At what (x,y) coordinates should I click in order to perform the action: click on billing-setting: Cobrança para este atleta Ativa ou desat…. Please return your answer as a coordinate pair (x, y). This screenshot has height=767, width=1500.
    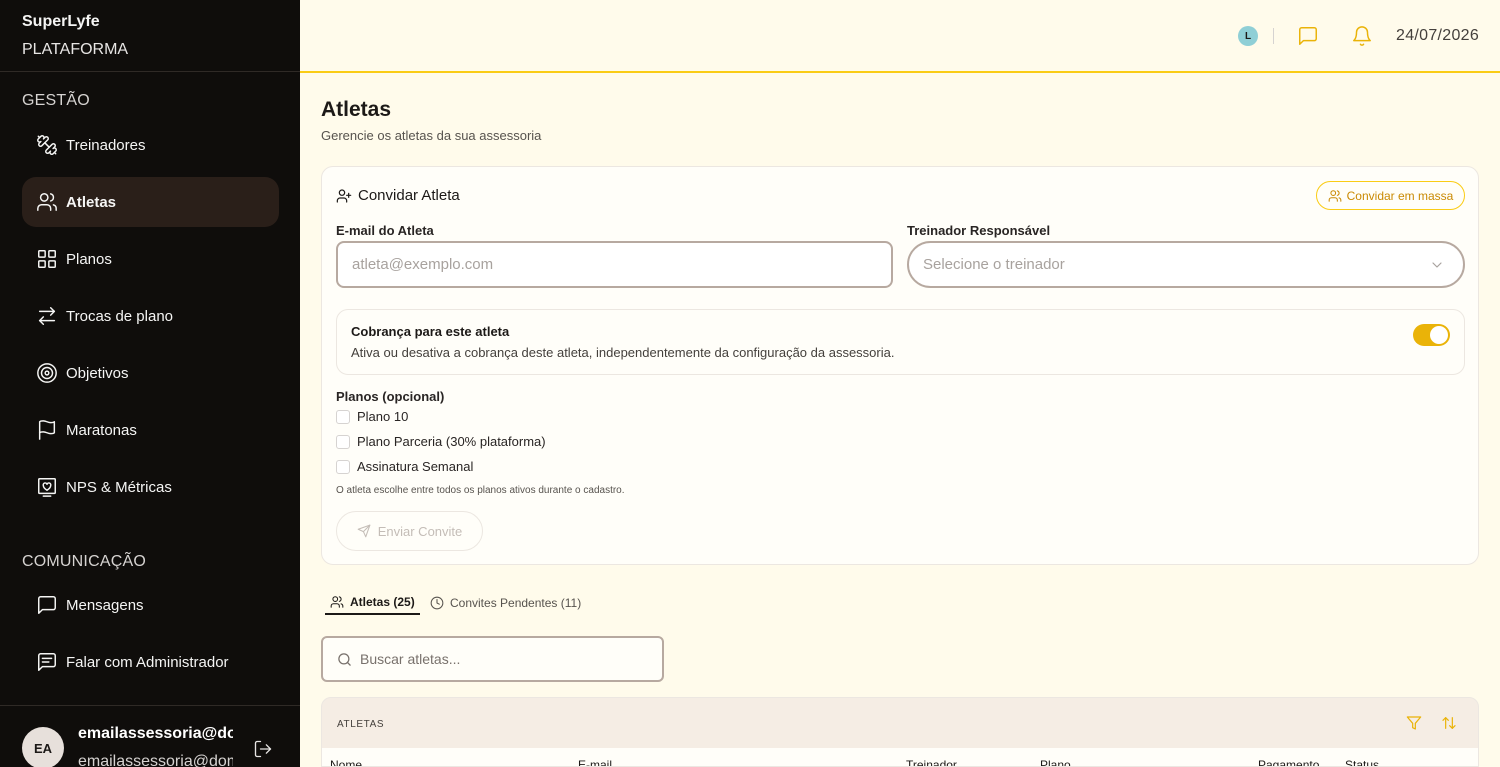
    Looking at the image, I should click on (900, 342).